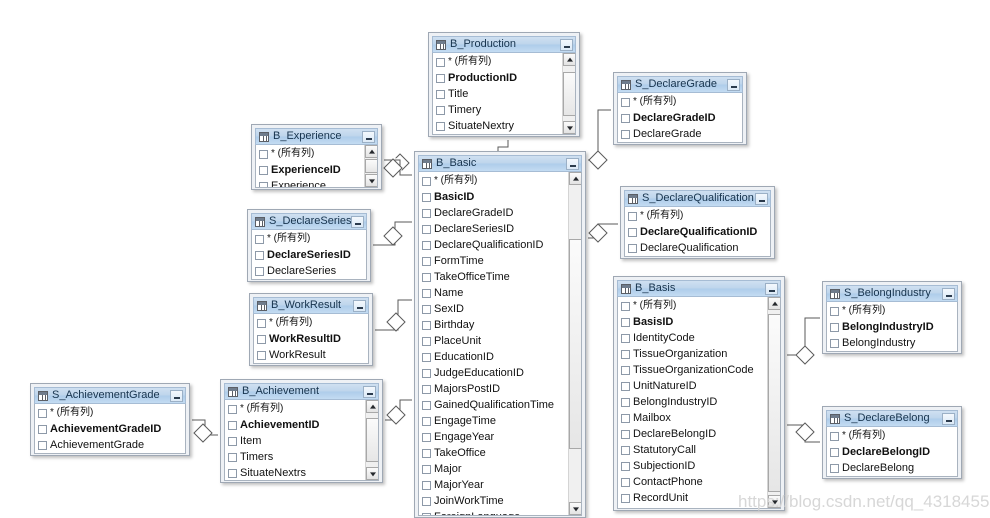  Describe the element at coordinates (692, 370) in the screenshot. I see `column-row: TissueOrganizationCode` at that location.